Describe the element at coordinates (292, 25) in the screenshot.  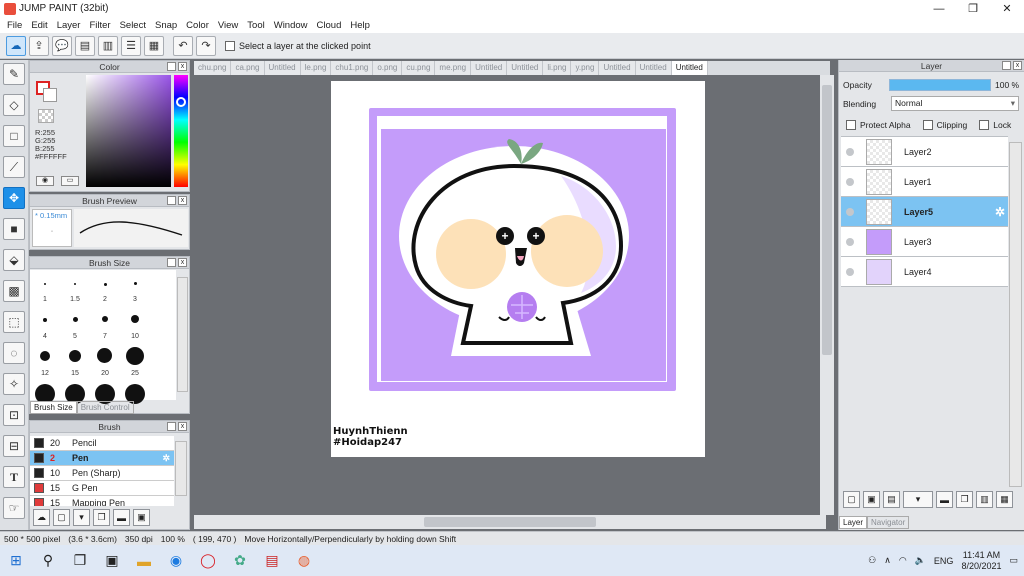
I see `menu-window: Window` at that location.